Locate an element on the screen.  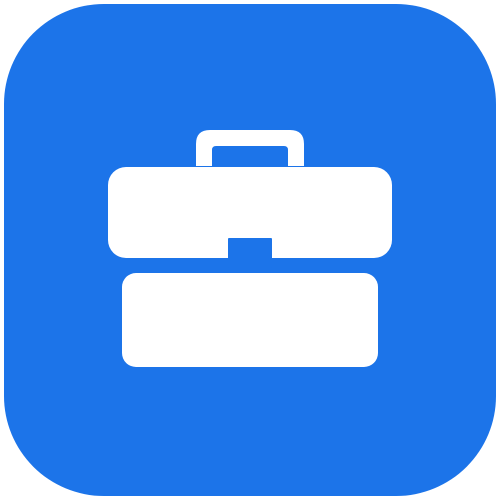
briefcase-handle is located at coordinates (250, 148).